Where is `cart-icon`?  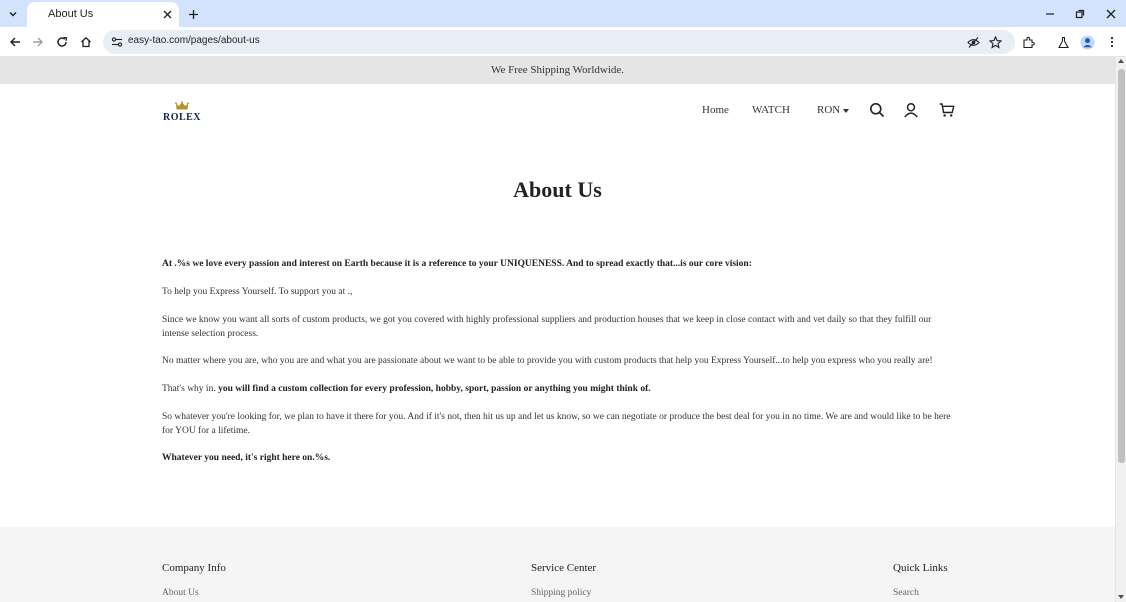
cart-icon is located at coordinates (947, 110).